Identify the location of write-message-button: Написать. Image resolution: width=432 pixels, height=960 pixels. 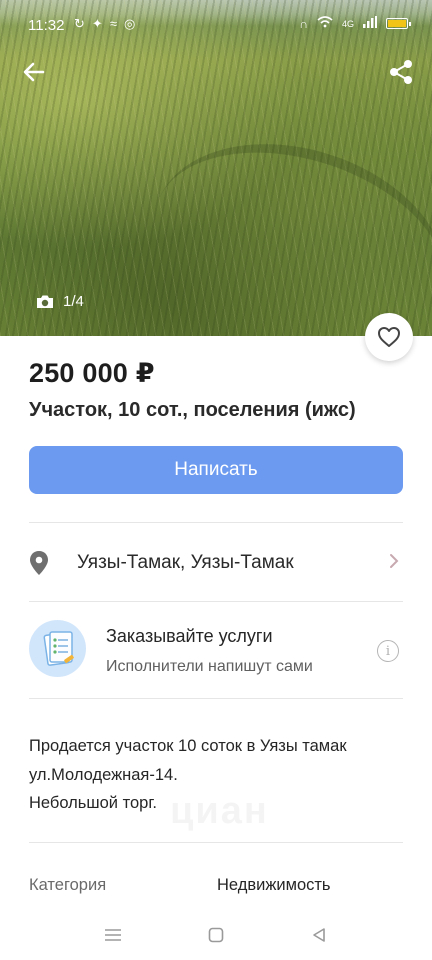
(216, 470).